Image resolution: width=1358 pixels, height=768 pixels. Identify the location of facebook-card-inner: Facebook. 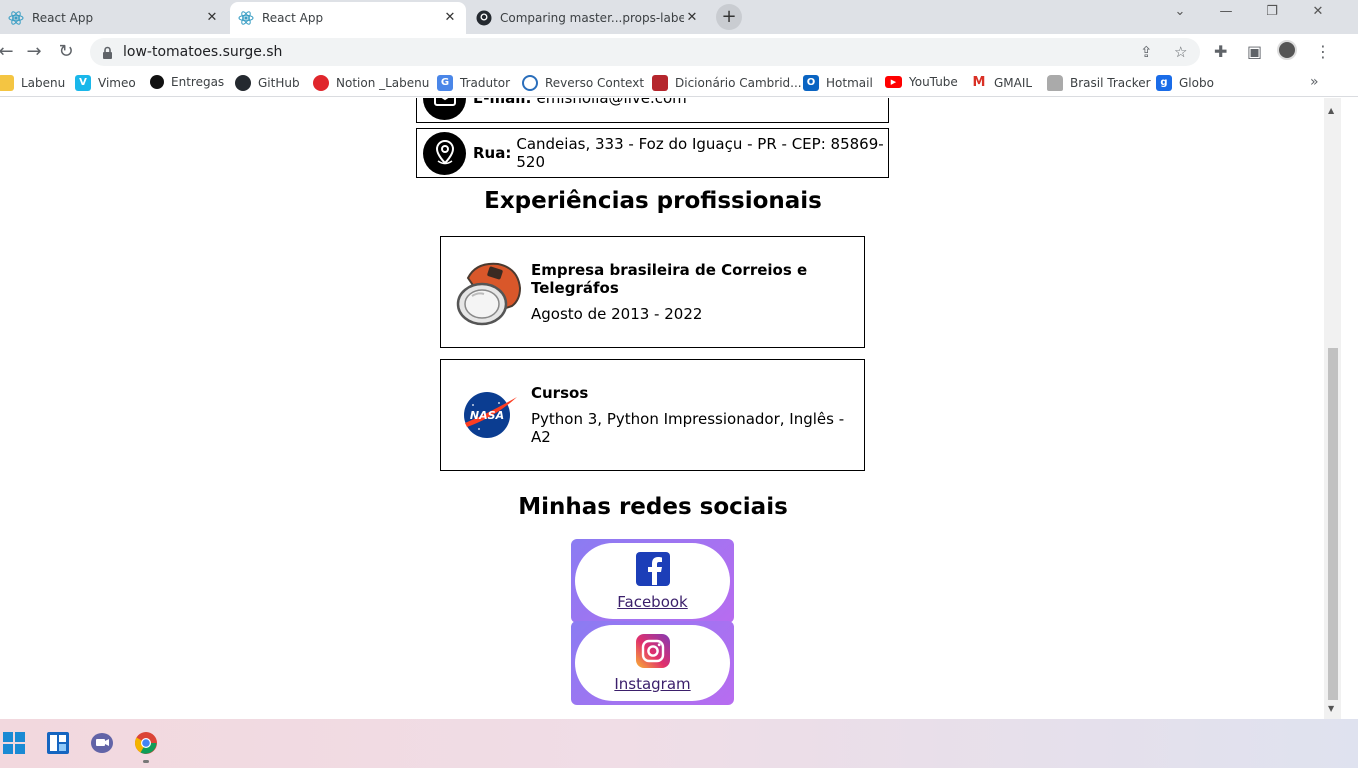
(652, 581).